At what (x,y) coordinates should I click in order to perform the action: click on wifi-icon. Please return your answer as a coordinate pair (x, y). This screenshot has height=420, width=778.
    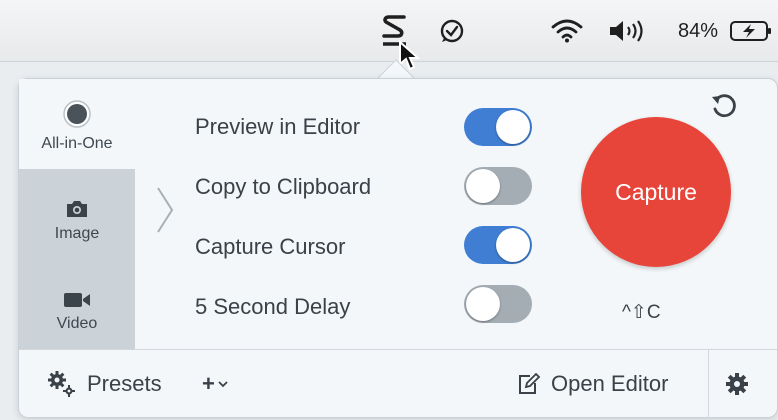
    Looking at the image, I should click on (567, 31).